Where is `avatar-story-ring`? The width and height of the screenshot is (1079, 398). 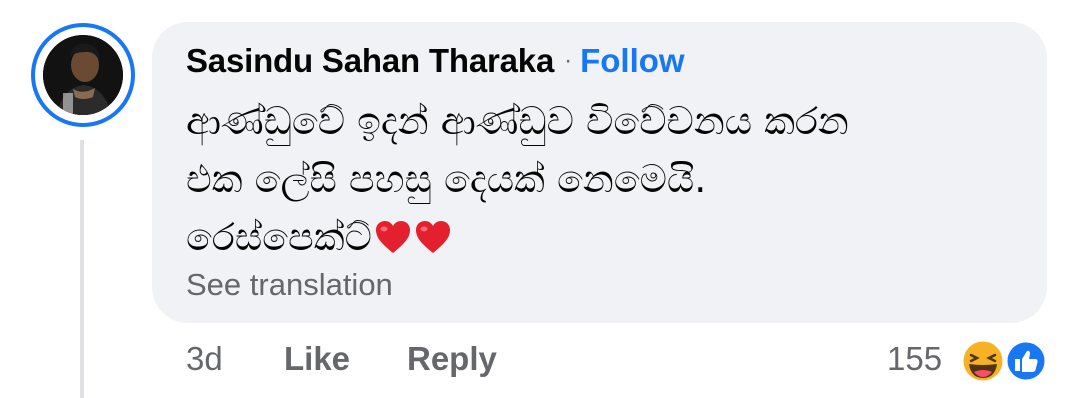
avatar-story-ring is located at coordinates (83, 75).